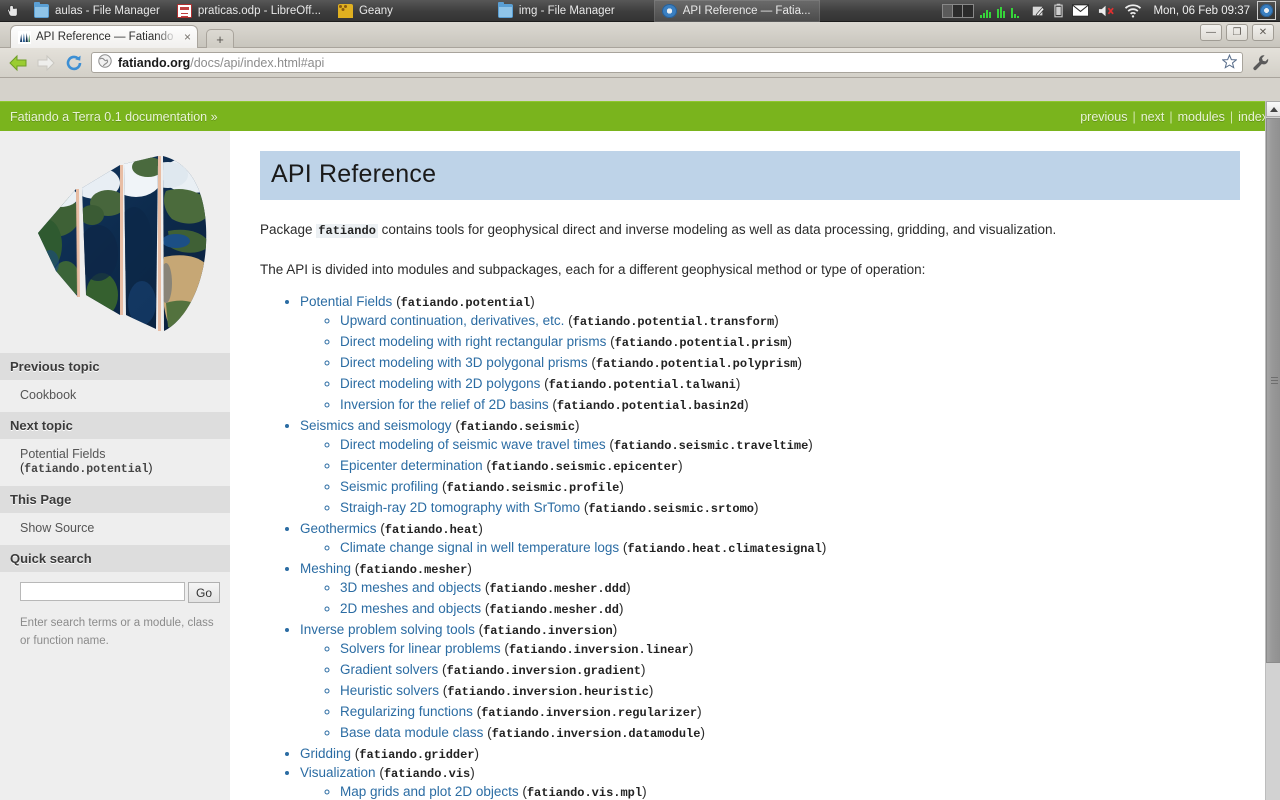 The height and width of the screenshot is (800, 1280). Describe the element at coordinates (389, 486) in the screenshot. I see `submodule-link-profile: Seismic profiling` at that location.